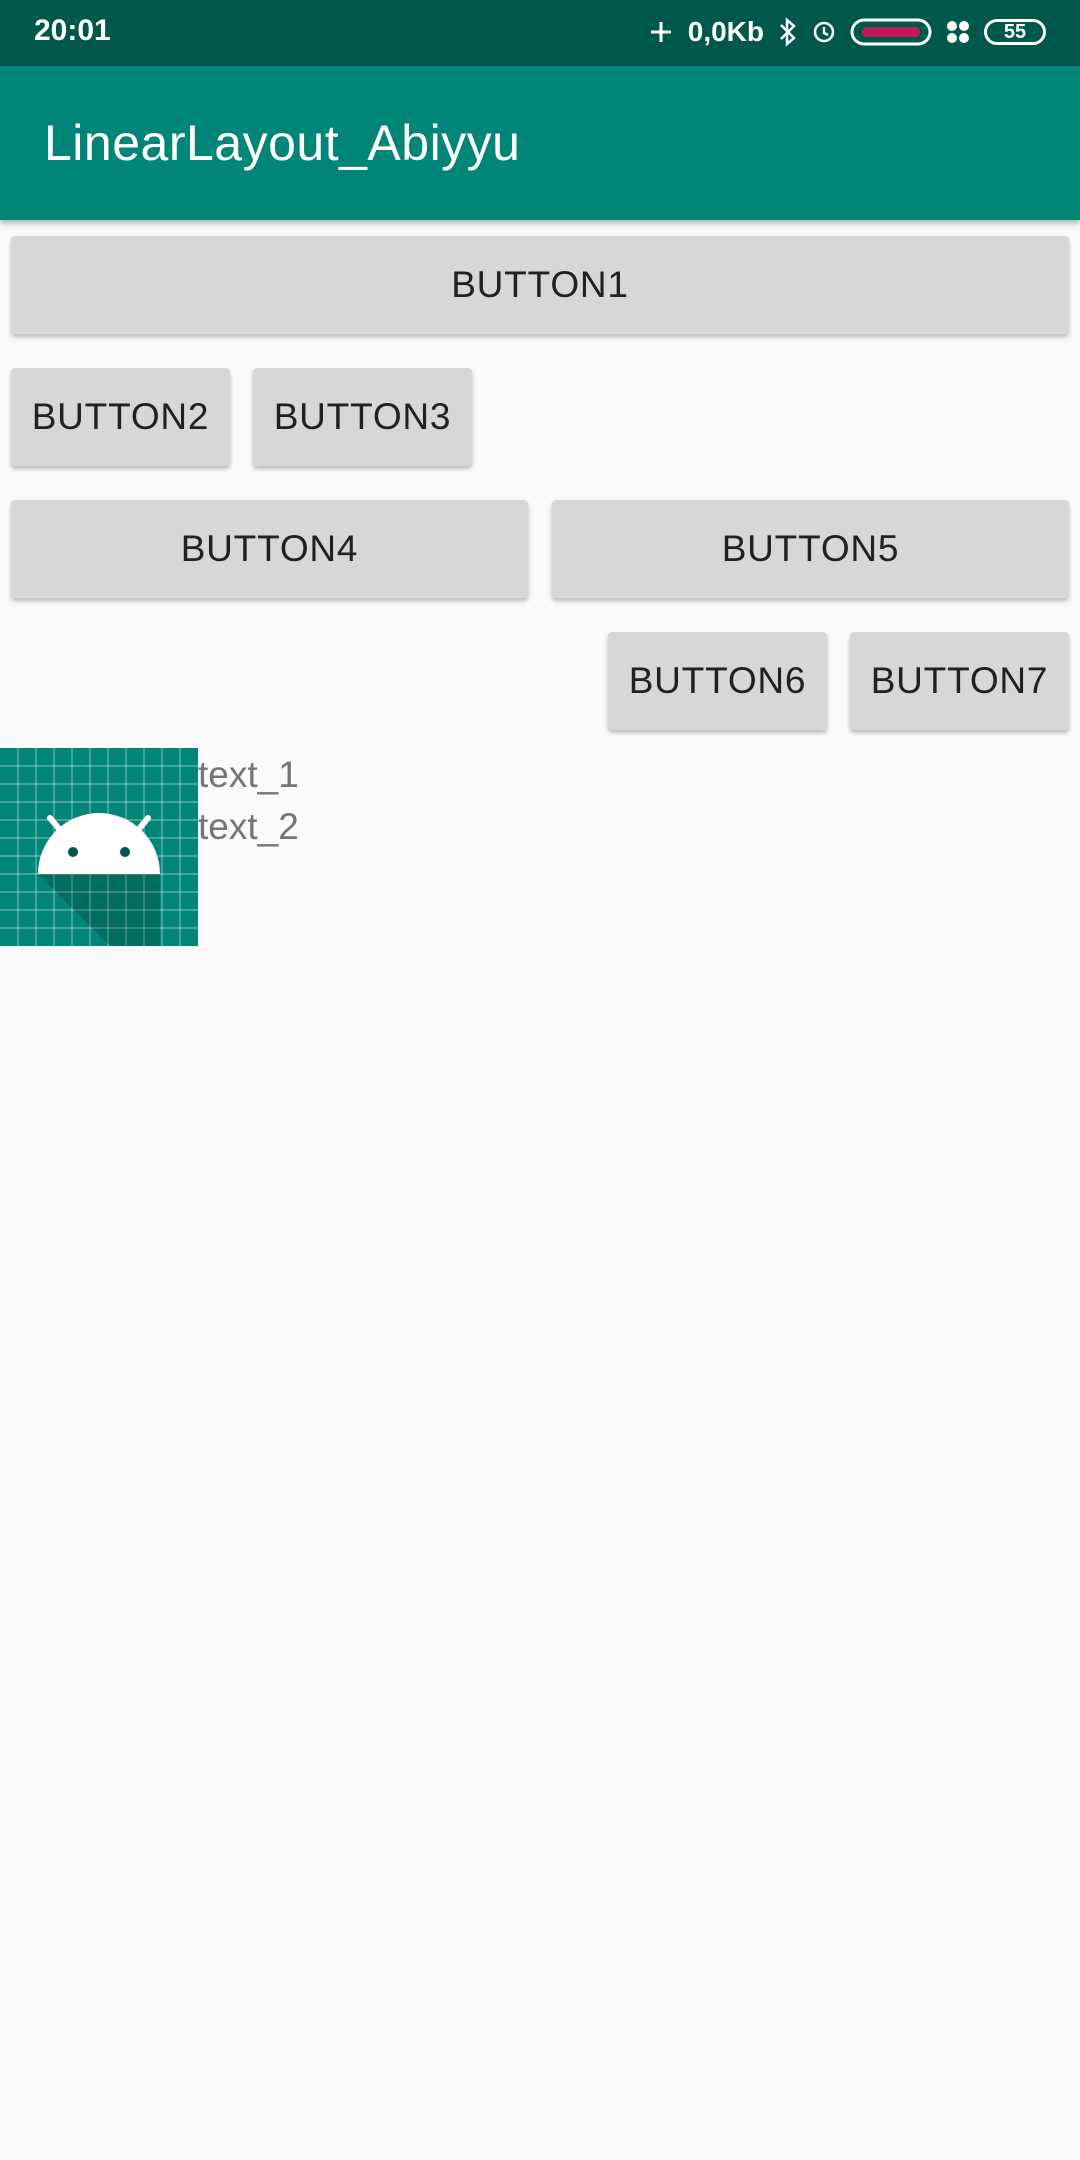  What do you see at coordinates (725, 31) in the screenshot?
I see `net-speed: 0,0Kb` at bounding box center [725, 31].